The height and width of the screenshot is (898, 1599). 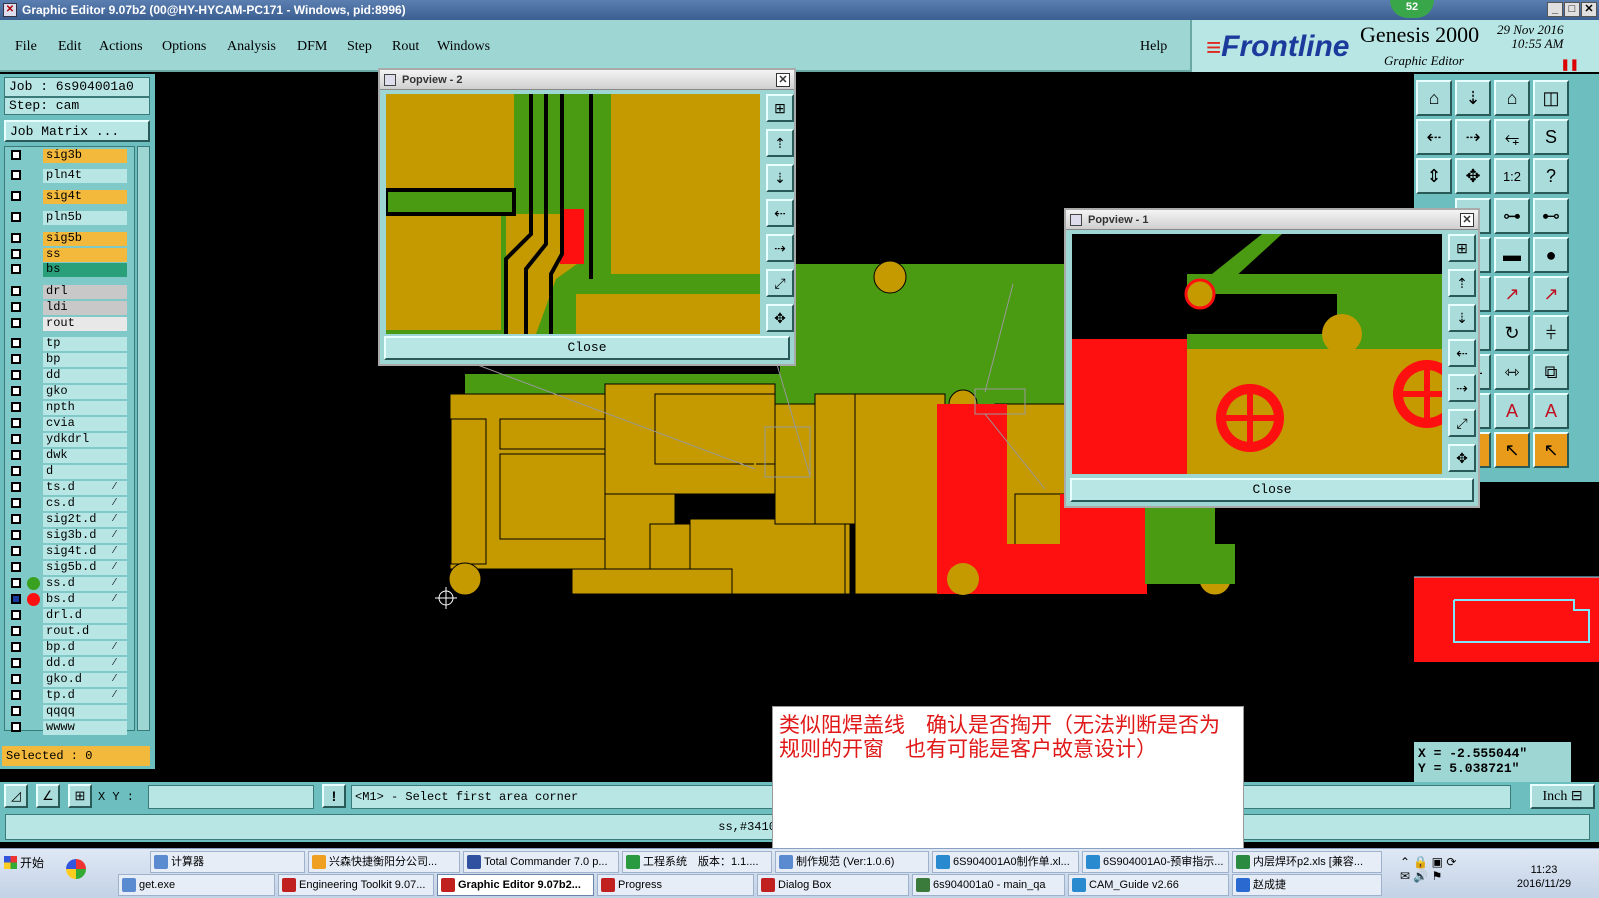 What do you see at coordinates (1462, 423) in the screenshot?
I see `popview-zoom-in-icon: ⤢` at bounding box center [1462, 423].